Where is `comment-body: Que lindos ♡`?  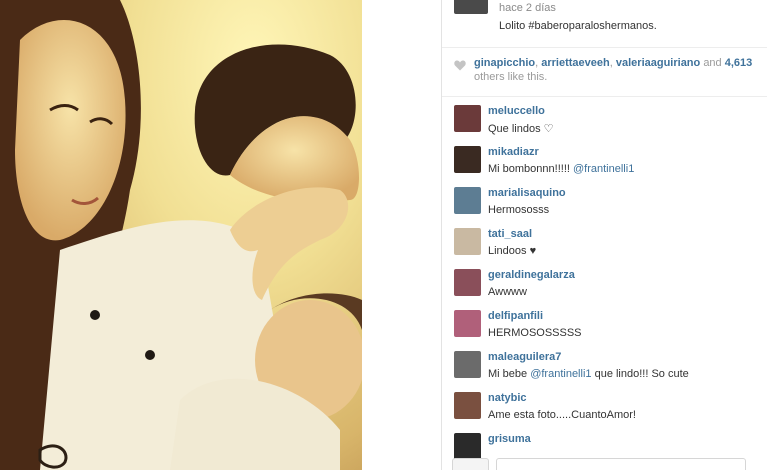 comment-body: Que lindos ♡ is located at coordinates (521, 129).